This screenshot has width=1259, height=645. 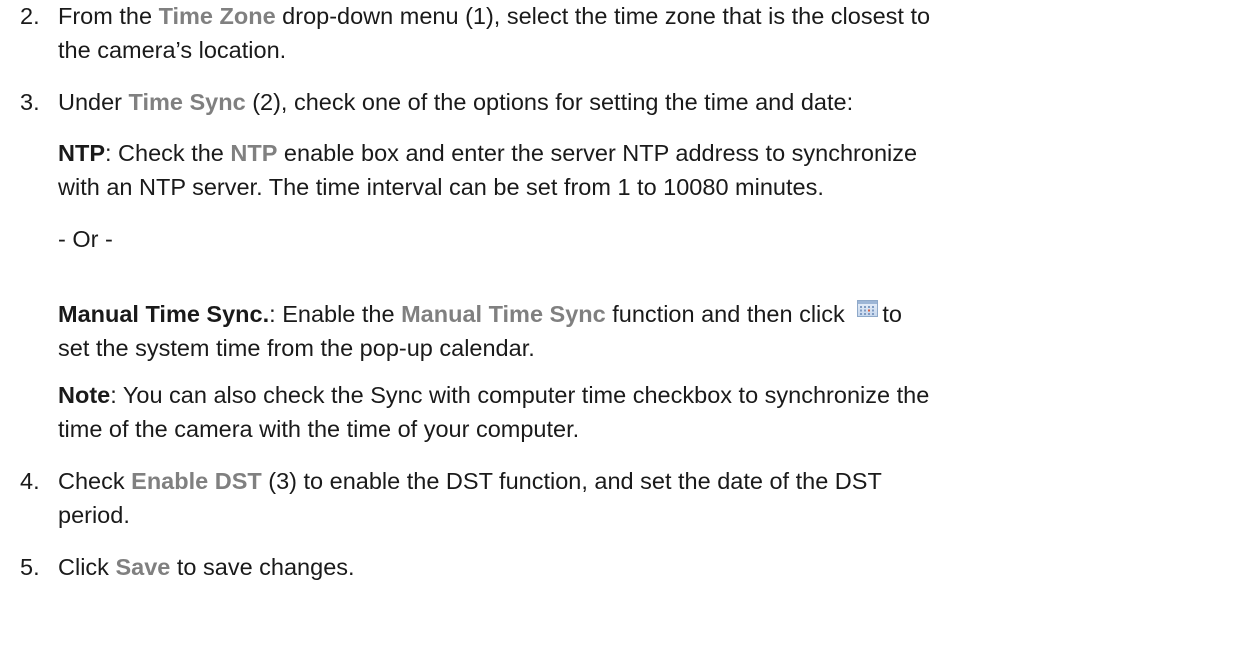 I want to click on ntp-heading: NTP, so click(x=81, y=153).